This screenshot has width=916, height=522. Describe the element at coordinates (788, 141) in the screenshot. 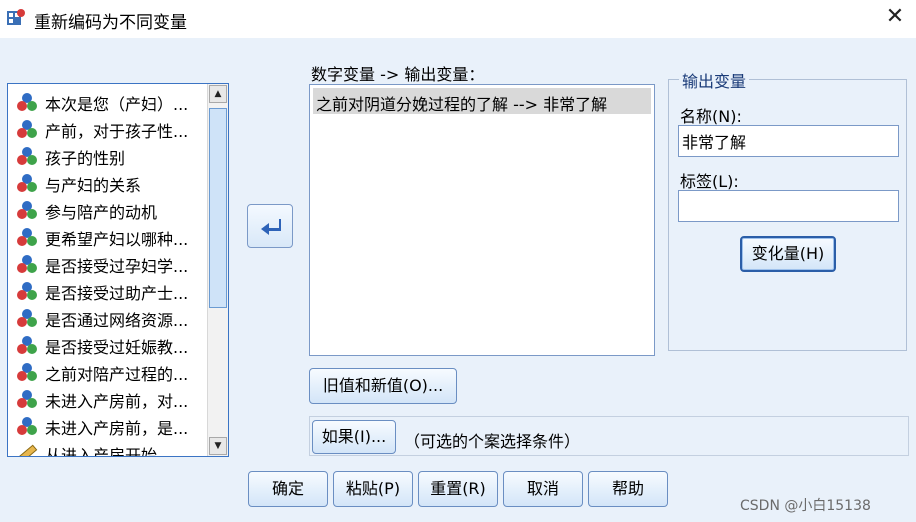

I see `name-field` at that location.